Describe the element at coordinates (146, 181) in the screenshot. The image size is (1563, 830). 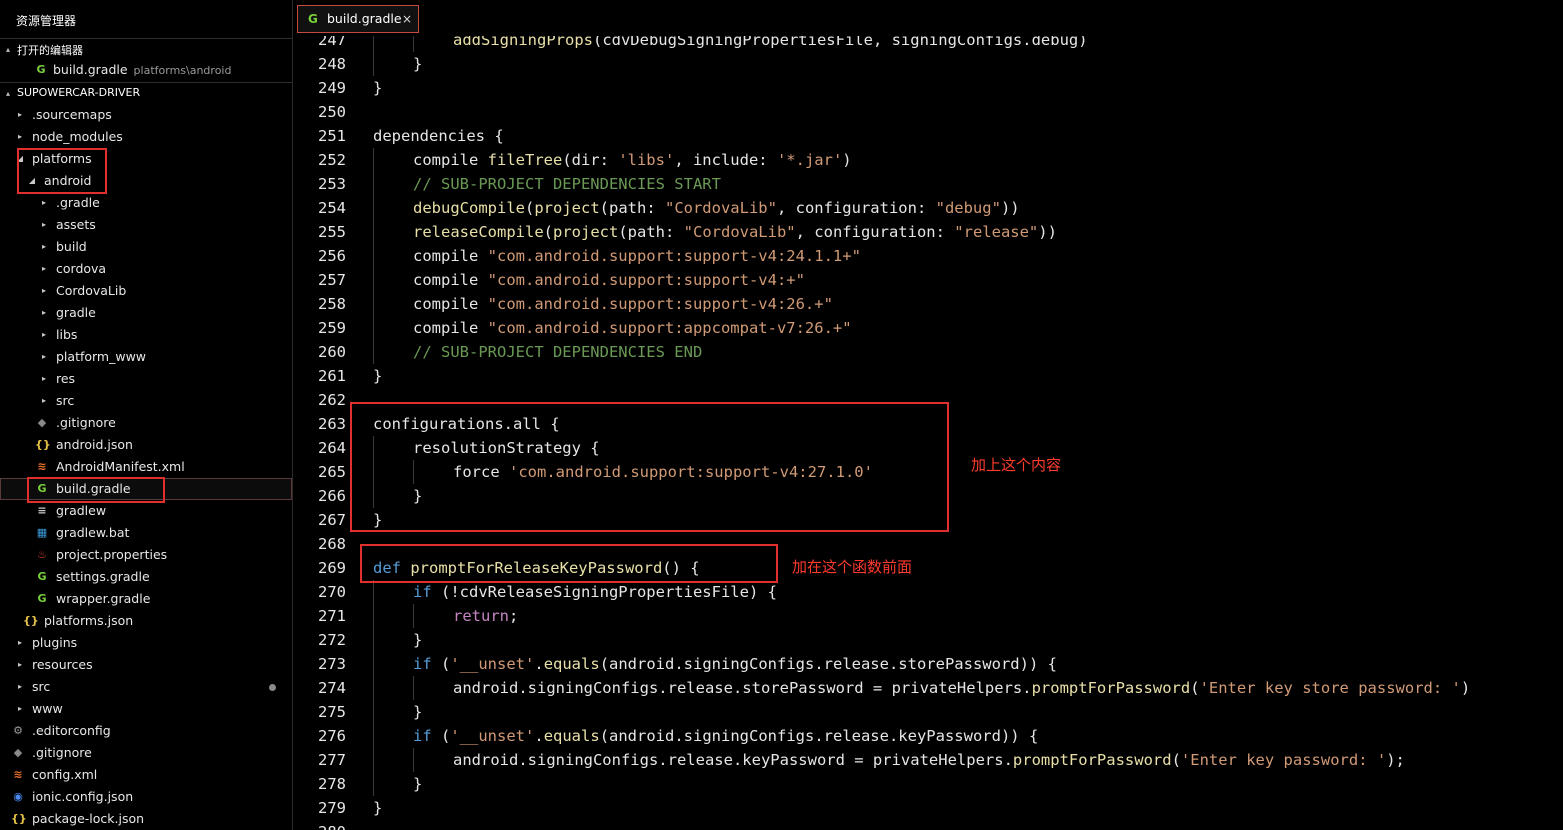
I see `tree-folder: ◢ android` at that location.